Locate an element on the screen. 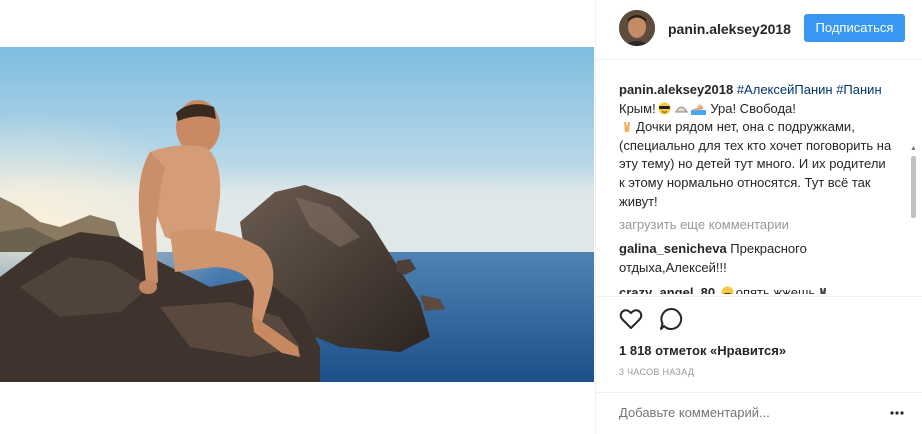 The image size is (922, 434). heart-outline-icon is located at coordinates (631, 319).